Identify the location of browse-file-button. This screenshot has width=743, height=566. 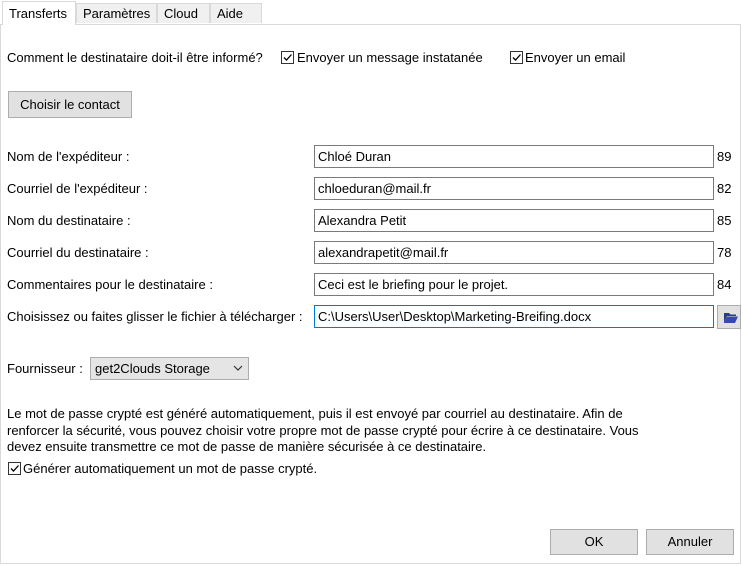
(729, 317).